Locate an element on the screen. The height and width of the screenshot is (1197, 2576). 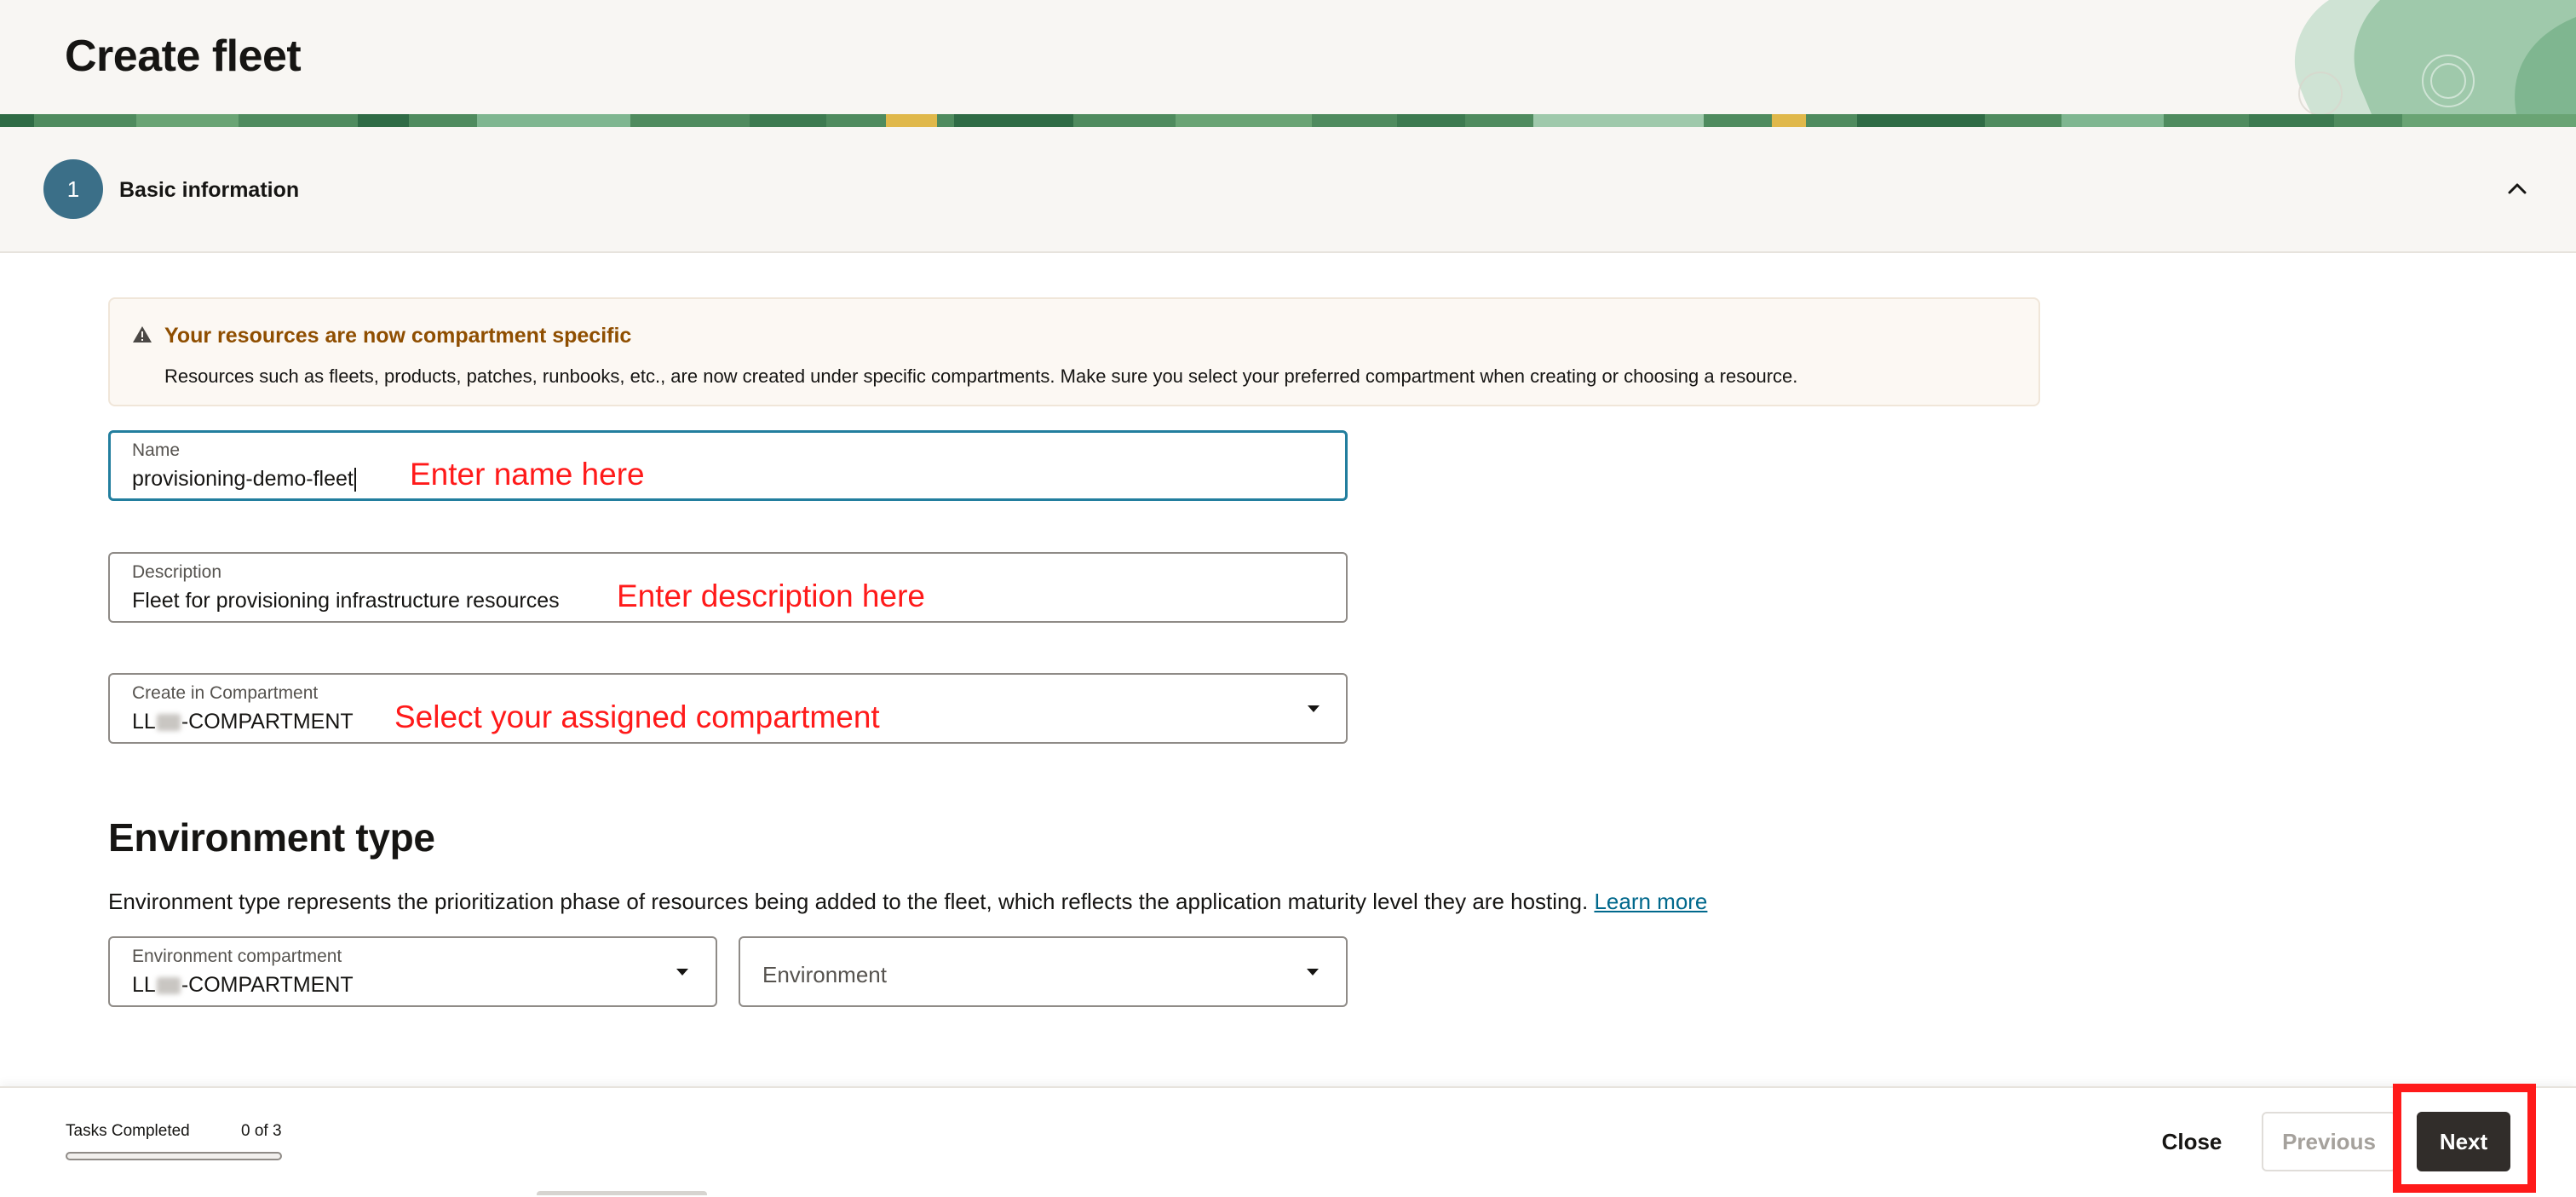
environment-compartment-select: Environment compartment LL -COMPARTMENT is located at coordinates (413, 971).